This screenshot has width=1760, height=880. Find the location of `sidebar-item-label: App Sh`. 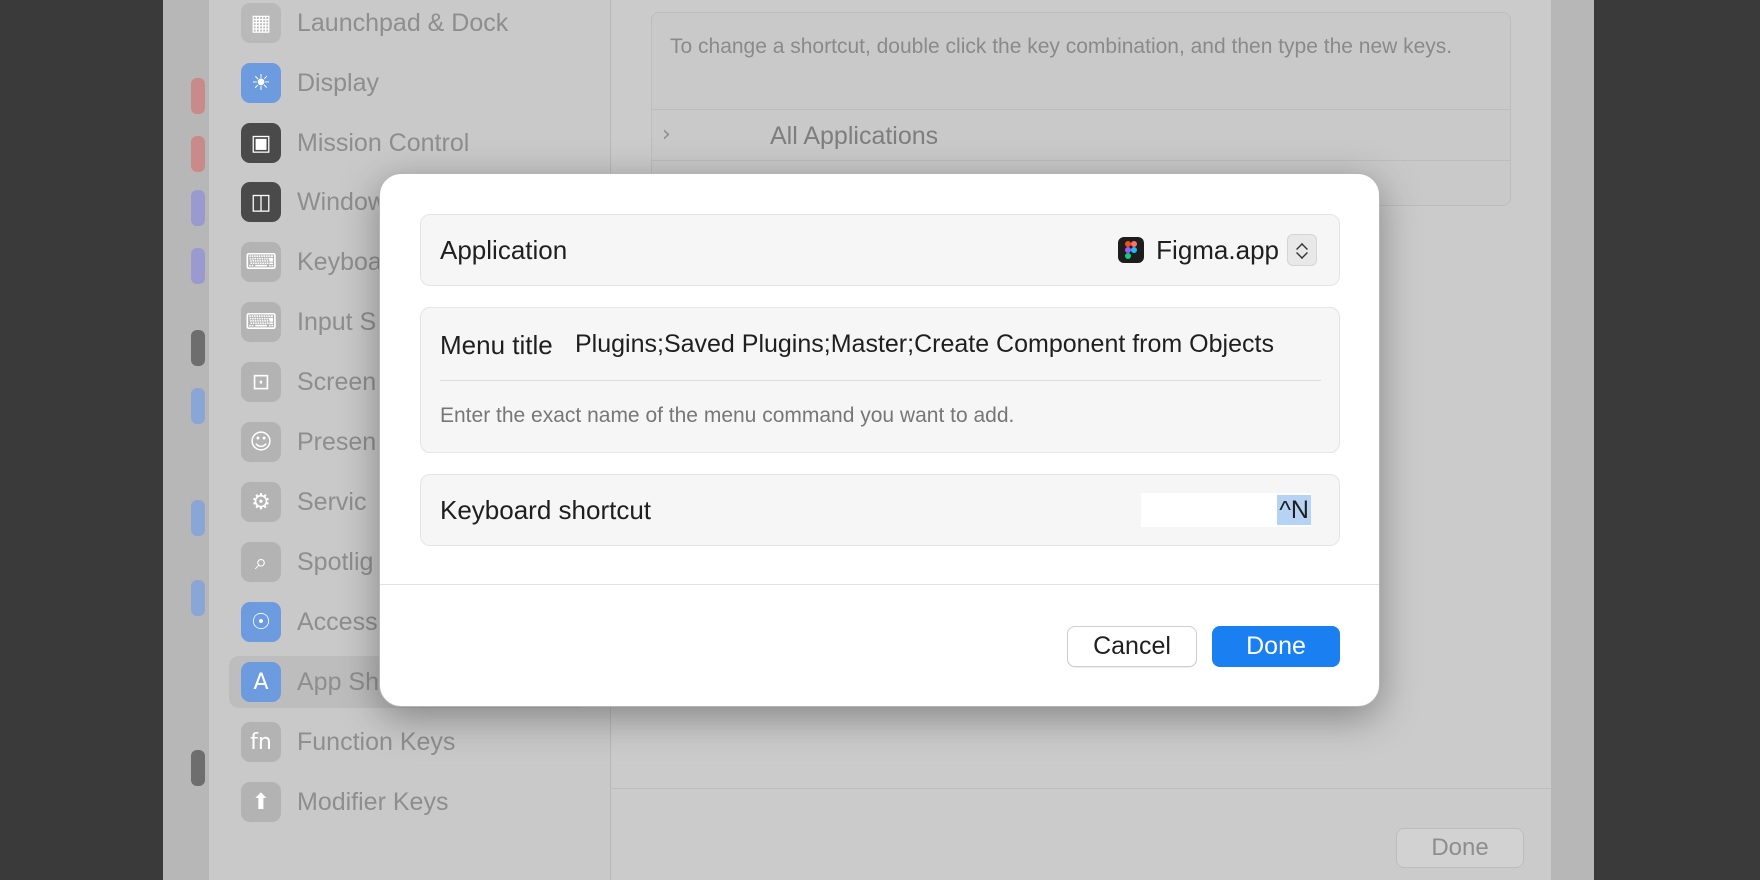

sidebar-item-label: App Sh is located at coordinates (338, 681).